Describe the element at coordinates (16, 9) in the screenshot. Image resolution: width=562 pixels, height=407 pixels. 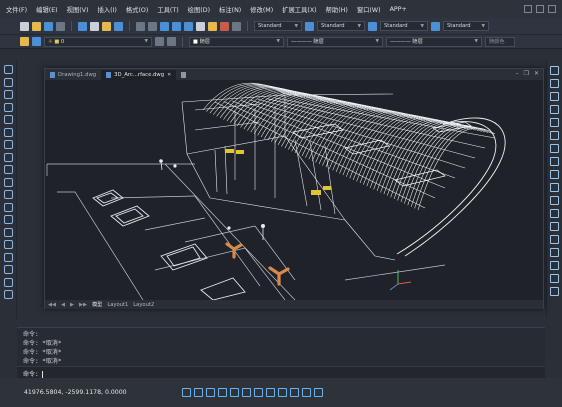
I see `menu-file: 文件(F)` at that location.